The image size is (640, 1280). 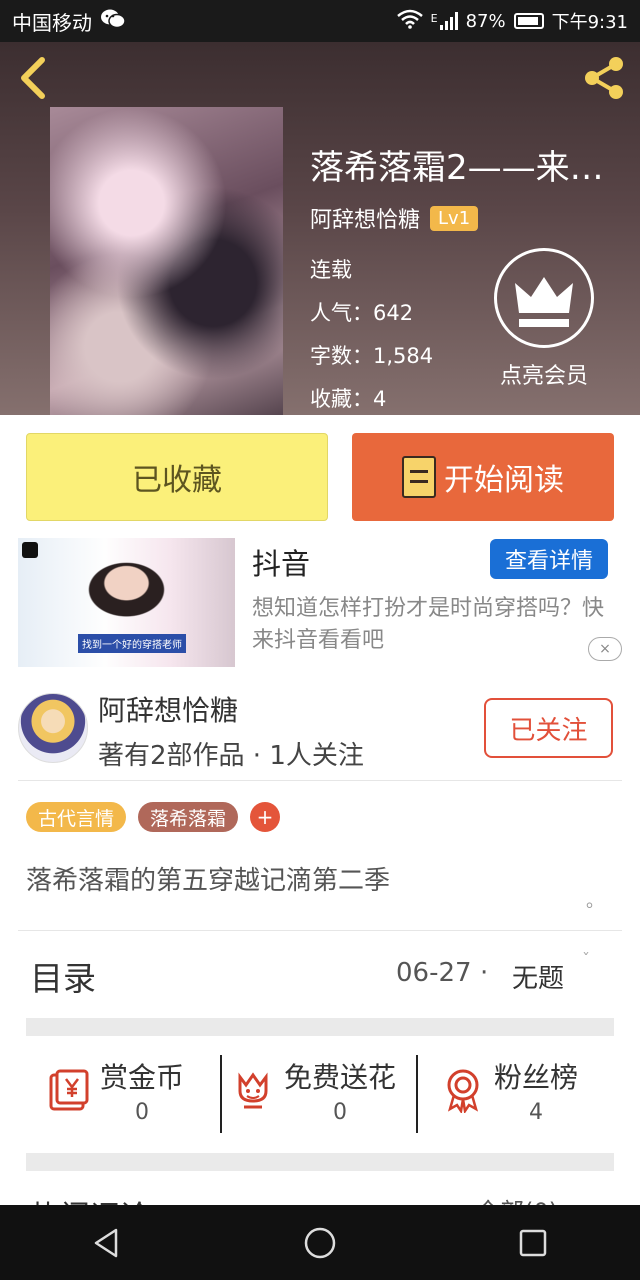 What do you see at coordinates (63, 976) in the screenshot?
I see `toc-label: 目录` at bounding box center [63, 976].